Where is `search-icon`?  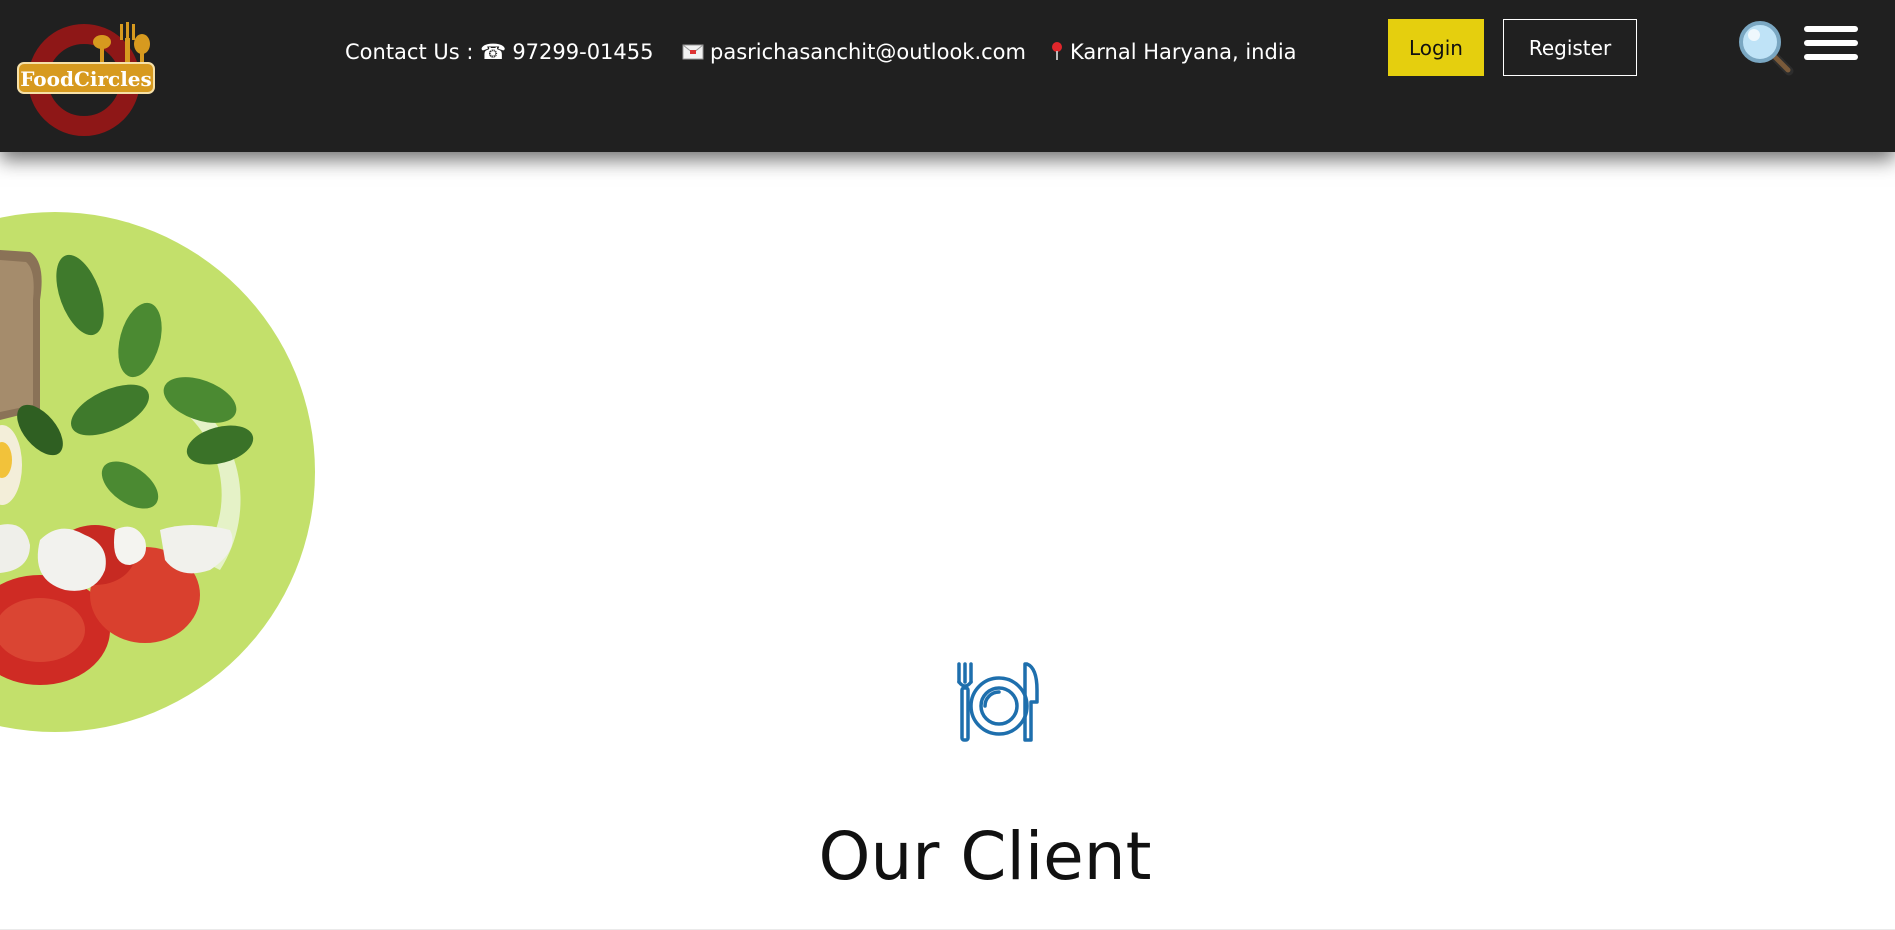
search-icon is located at coordinates (1765, 47).